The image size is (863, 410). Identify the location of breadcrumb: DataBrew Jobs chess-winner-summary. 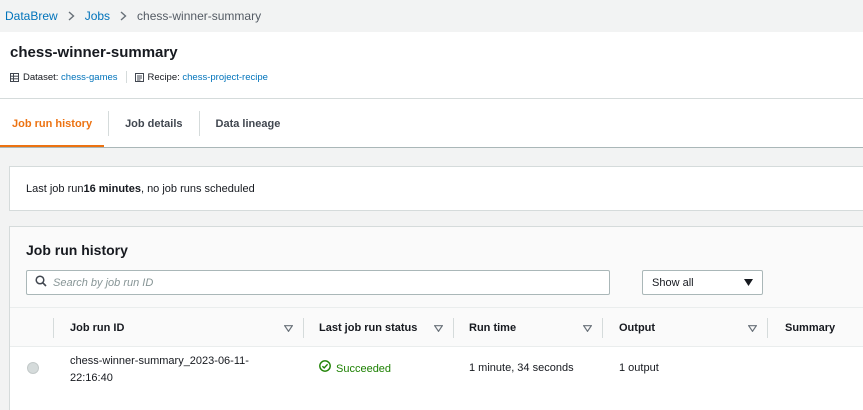
(431, 16).